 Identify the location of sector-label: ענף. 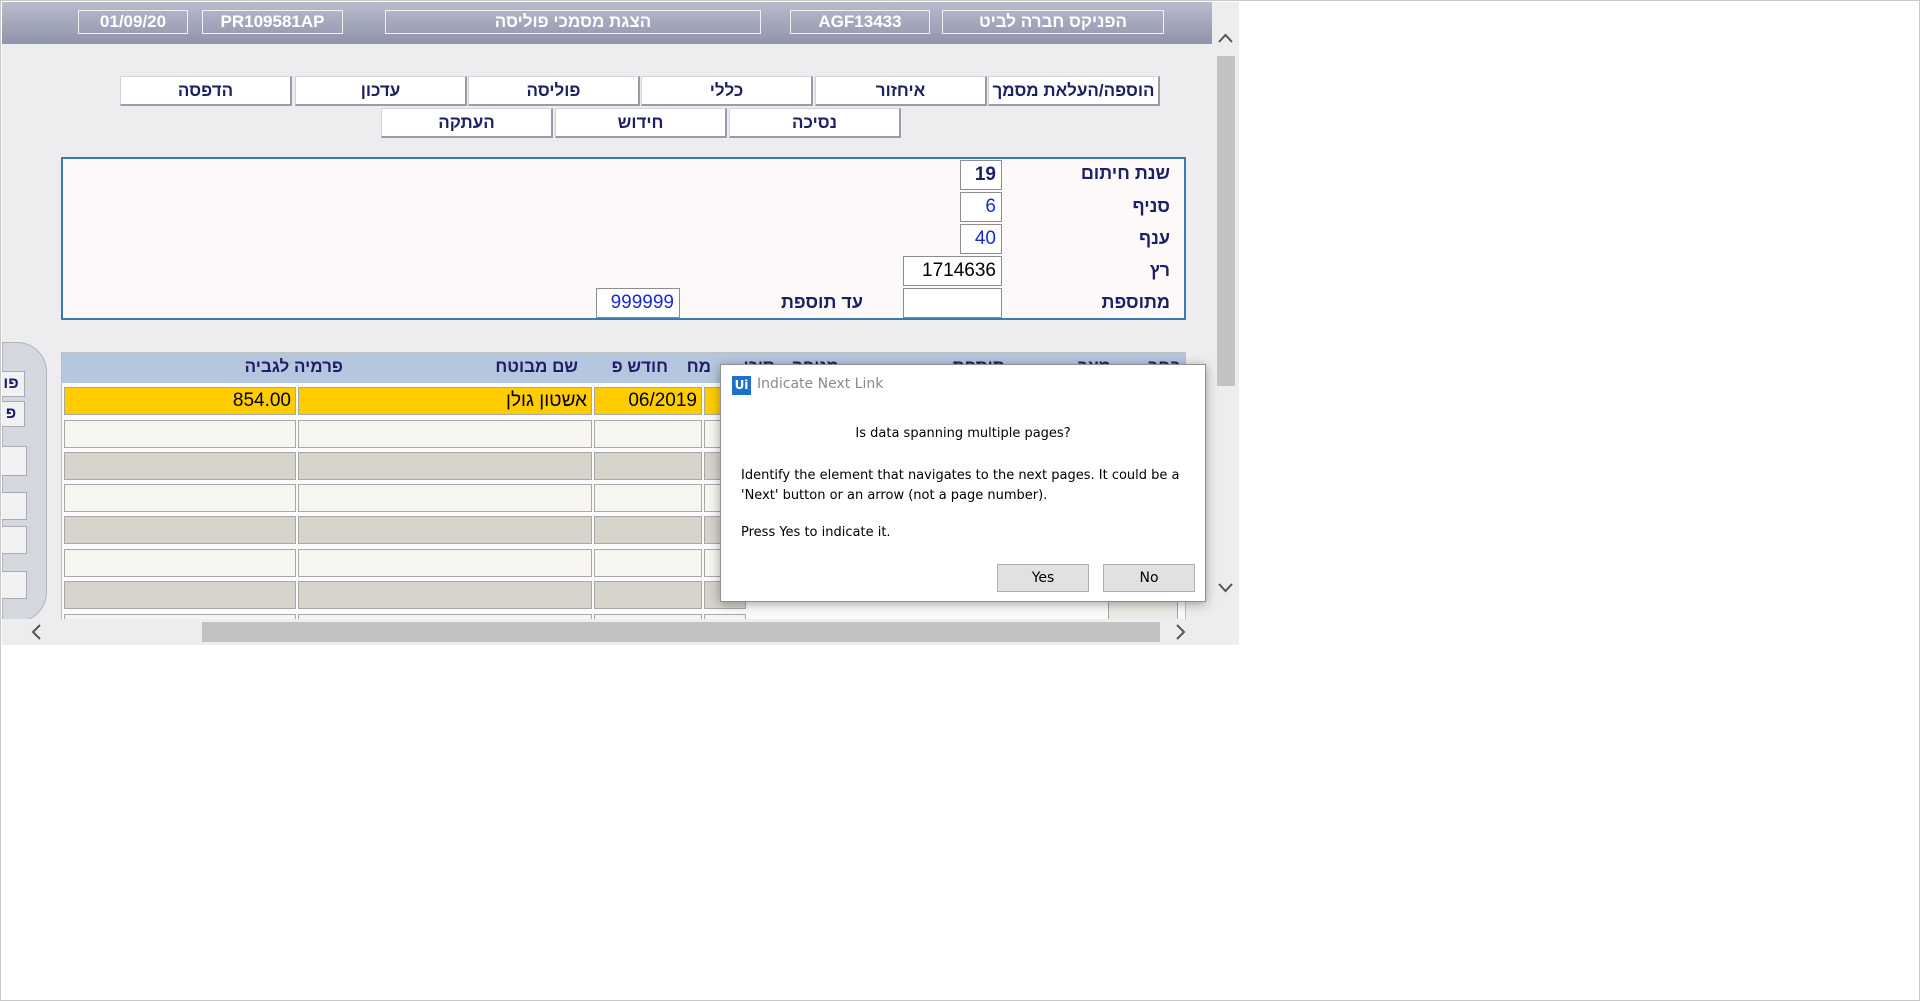
(1154, 238).